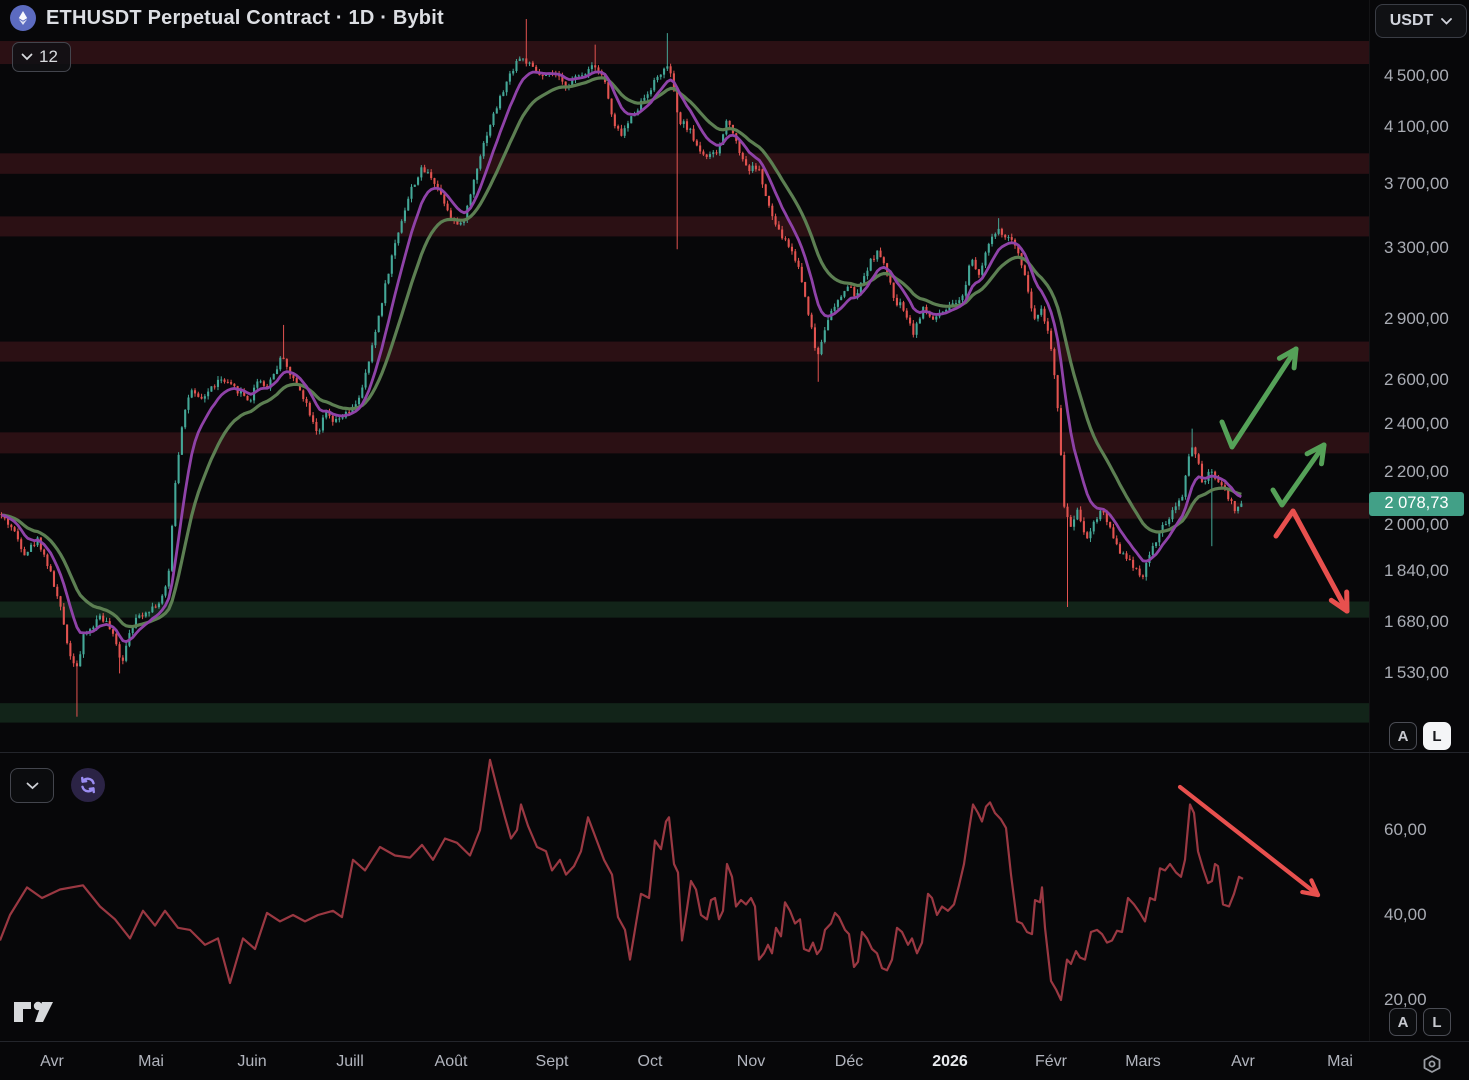  What do you see at coordinates (1143, 1061) in the screenshot?
I see `time-tick-label: Mars` at bounding box center [1143, 1061].